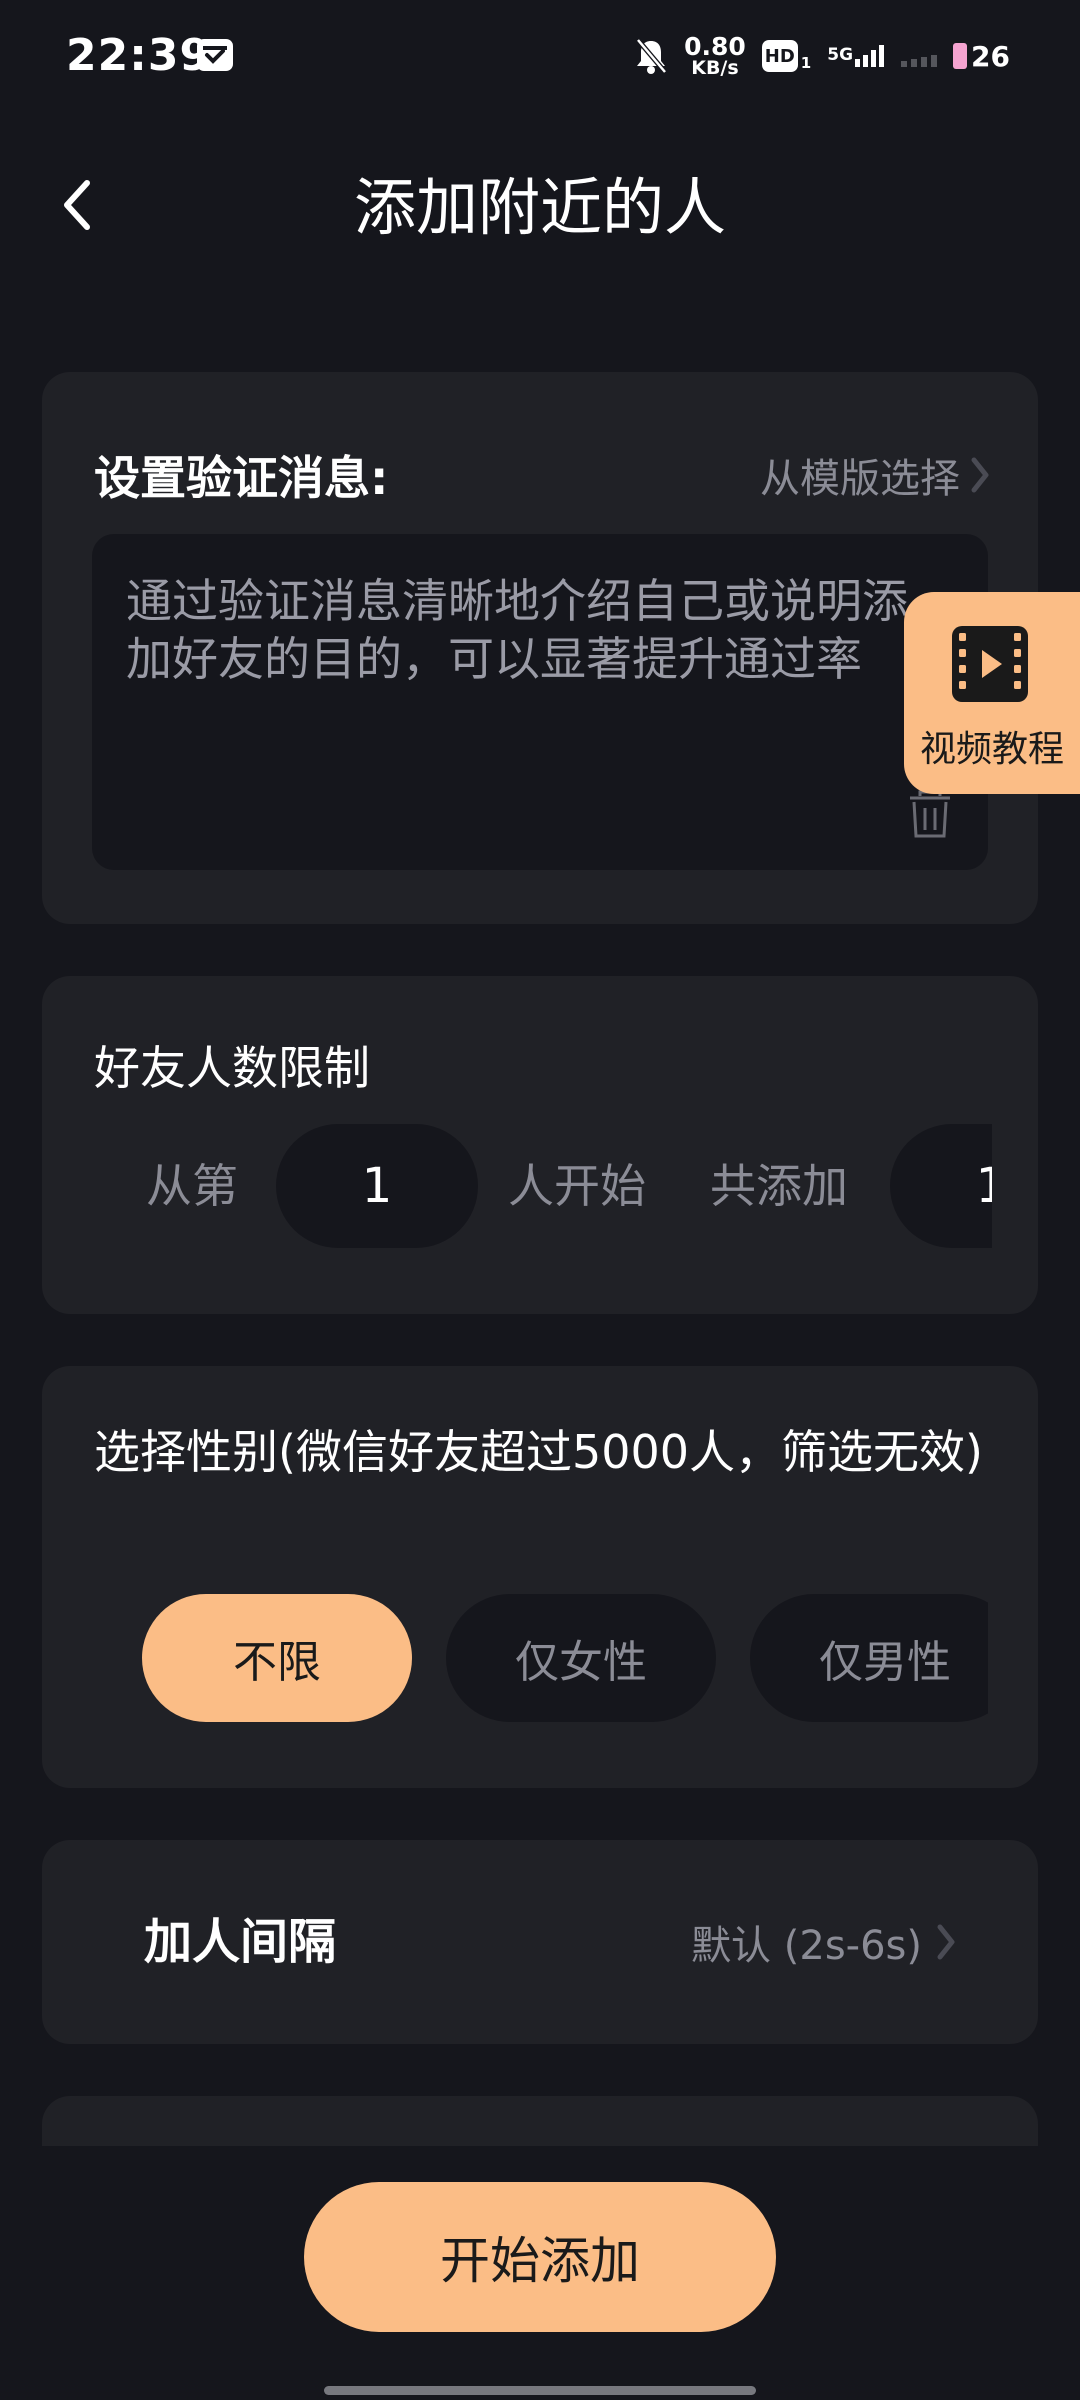 The width and height of the screenshot is (1080, 2400). What do you see at coordinates (240, 1942) in the screenshot?
I see `add-interval-title: 加人间隔` at bounding box center [240, 1942].